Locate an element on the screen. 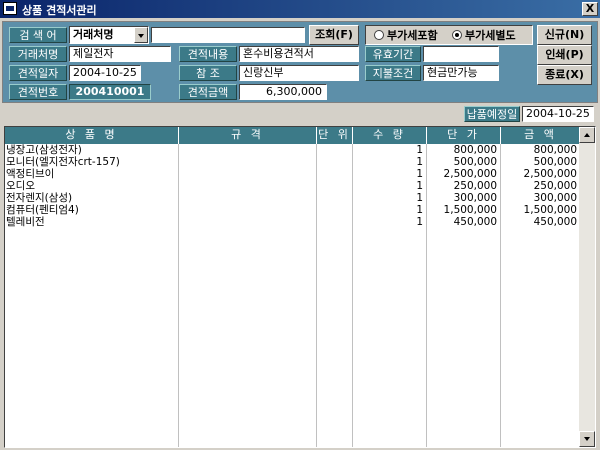 This screenshot has width=600, height=450. column-header-price: 단 가 is located at coordinates (464, 135).